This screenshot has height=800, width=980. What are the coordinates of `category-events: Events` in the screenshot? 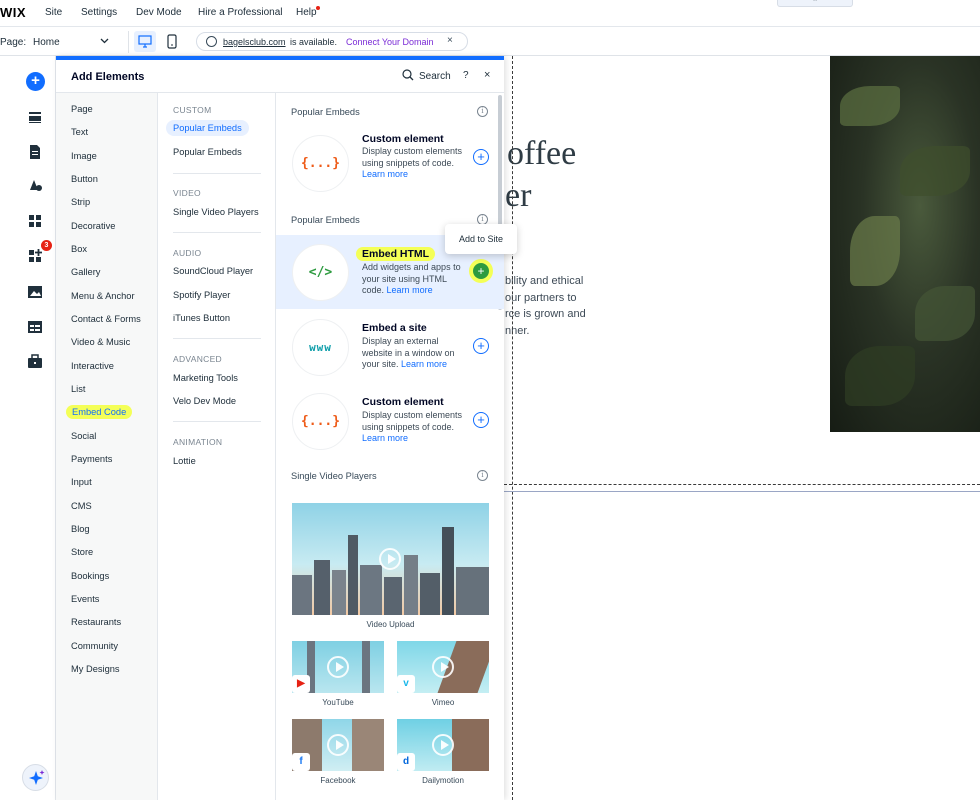 It's located at (85, 599).